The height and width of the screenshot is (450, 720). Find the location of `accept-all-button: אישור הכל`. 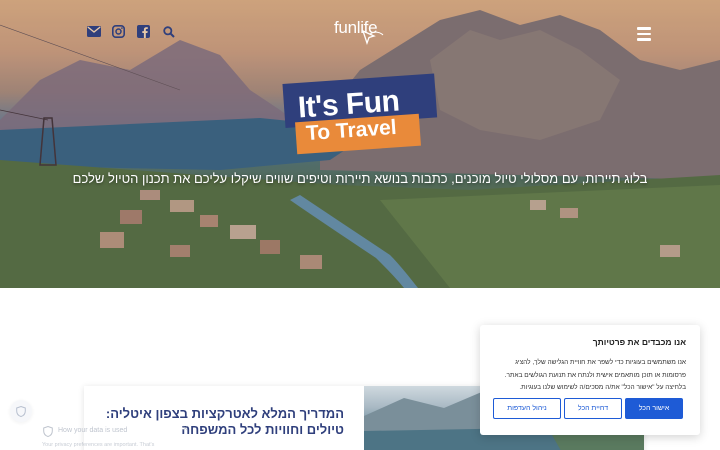

accept-all-button: אישור הכל is located at coordinates (654, 408).